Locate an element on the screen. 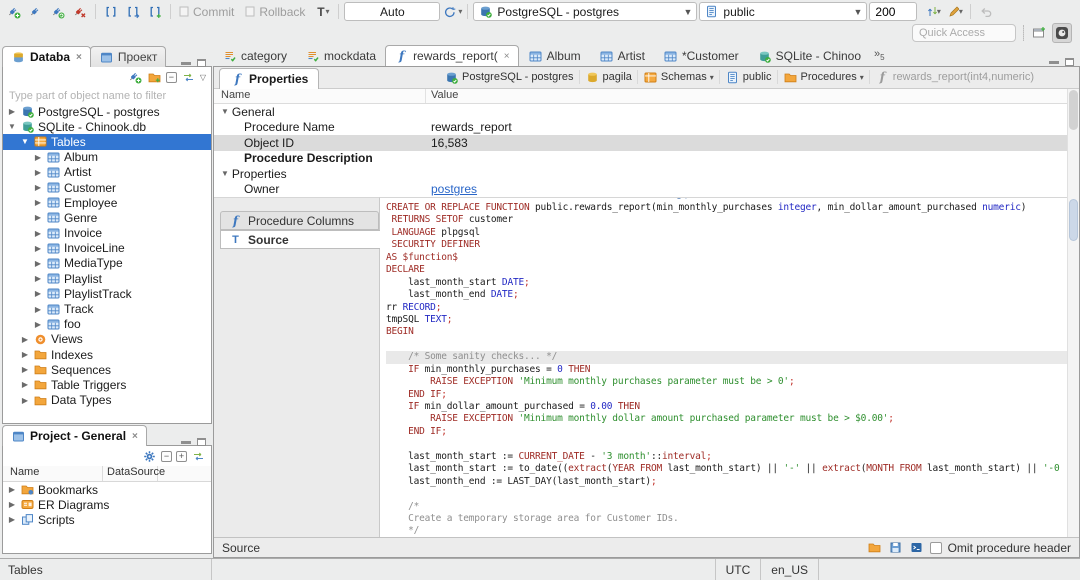 Image resolution: width=1080 pixels, height=580 pixels. breadcrumb-item-rewards-report-int4-numeric: f rewards_report(int4,numeric) is located at coordinates (954, 77).